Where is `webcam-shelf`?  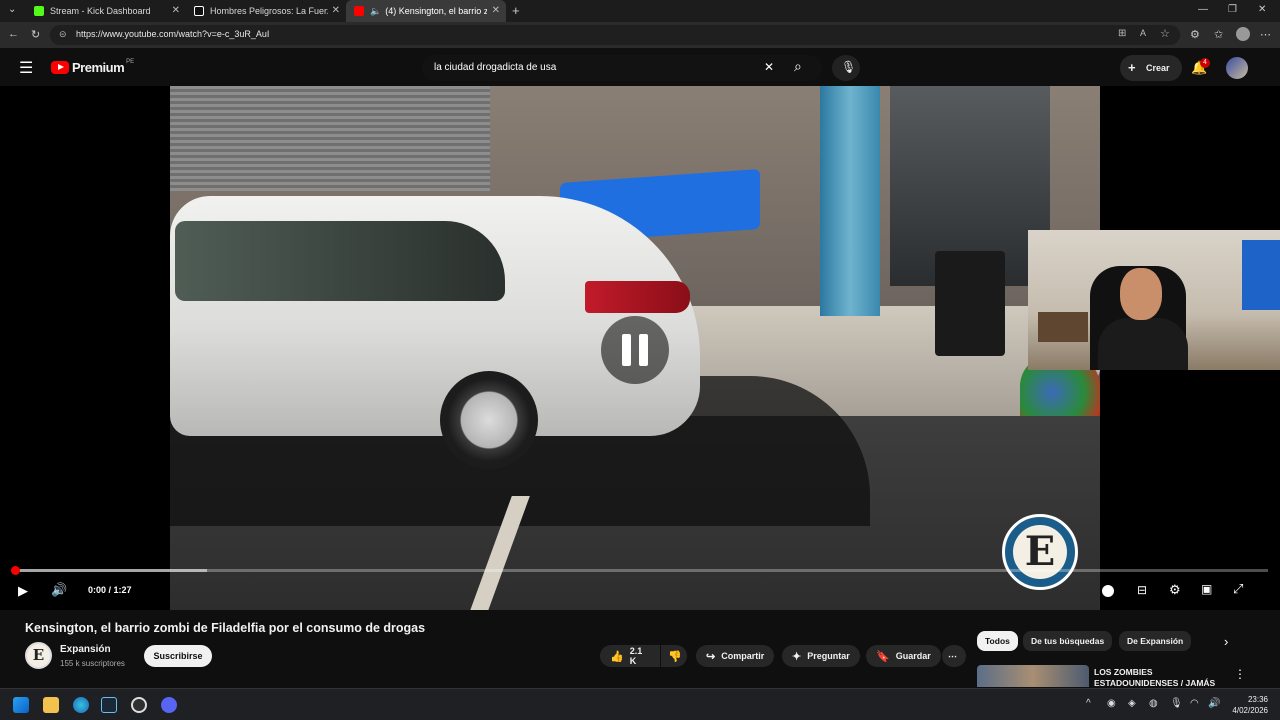 webcam-shelf is located at coordinates (1063, 327).